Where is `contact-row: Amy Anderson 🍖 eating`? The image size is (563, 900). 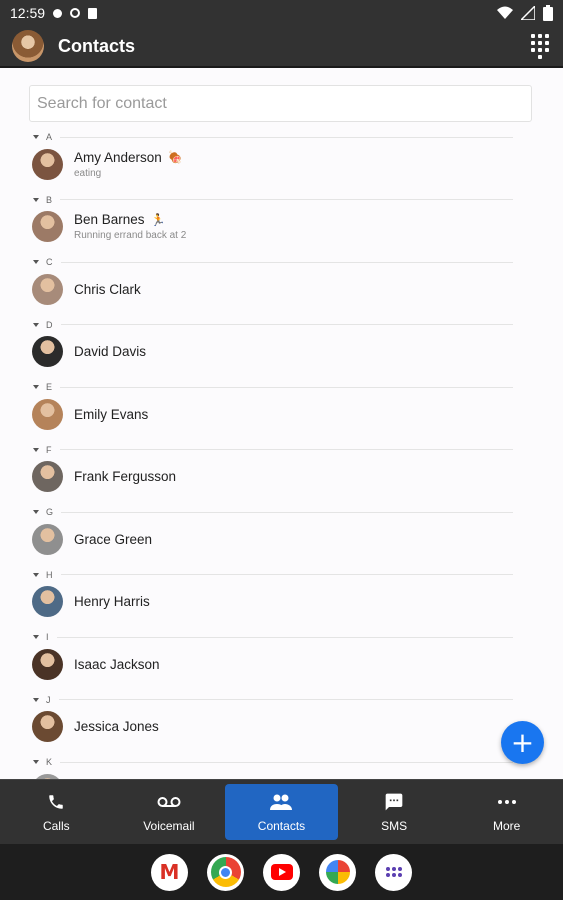
contact-row: Amy Anderson 🍖 eating is located at coordinates (272, 164).